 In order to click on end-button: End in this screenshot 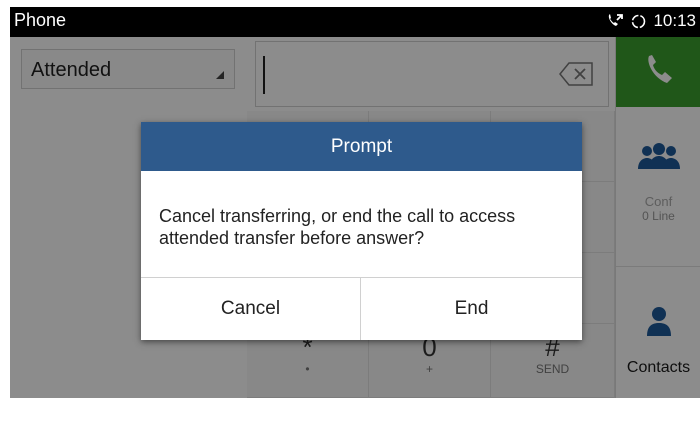, I will do `click(471, 309)`.